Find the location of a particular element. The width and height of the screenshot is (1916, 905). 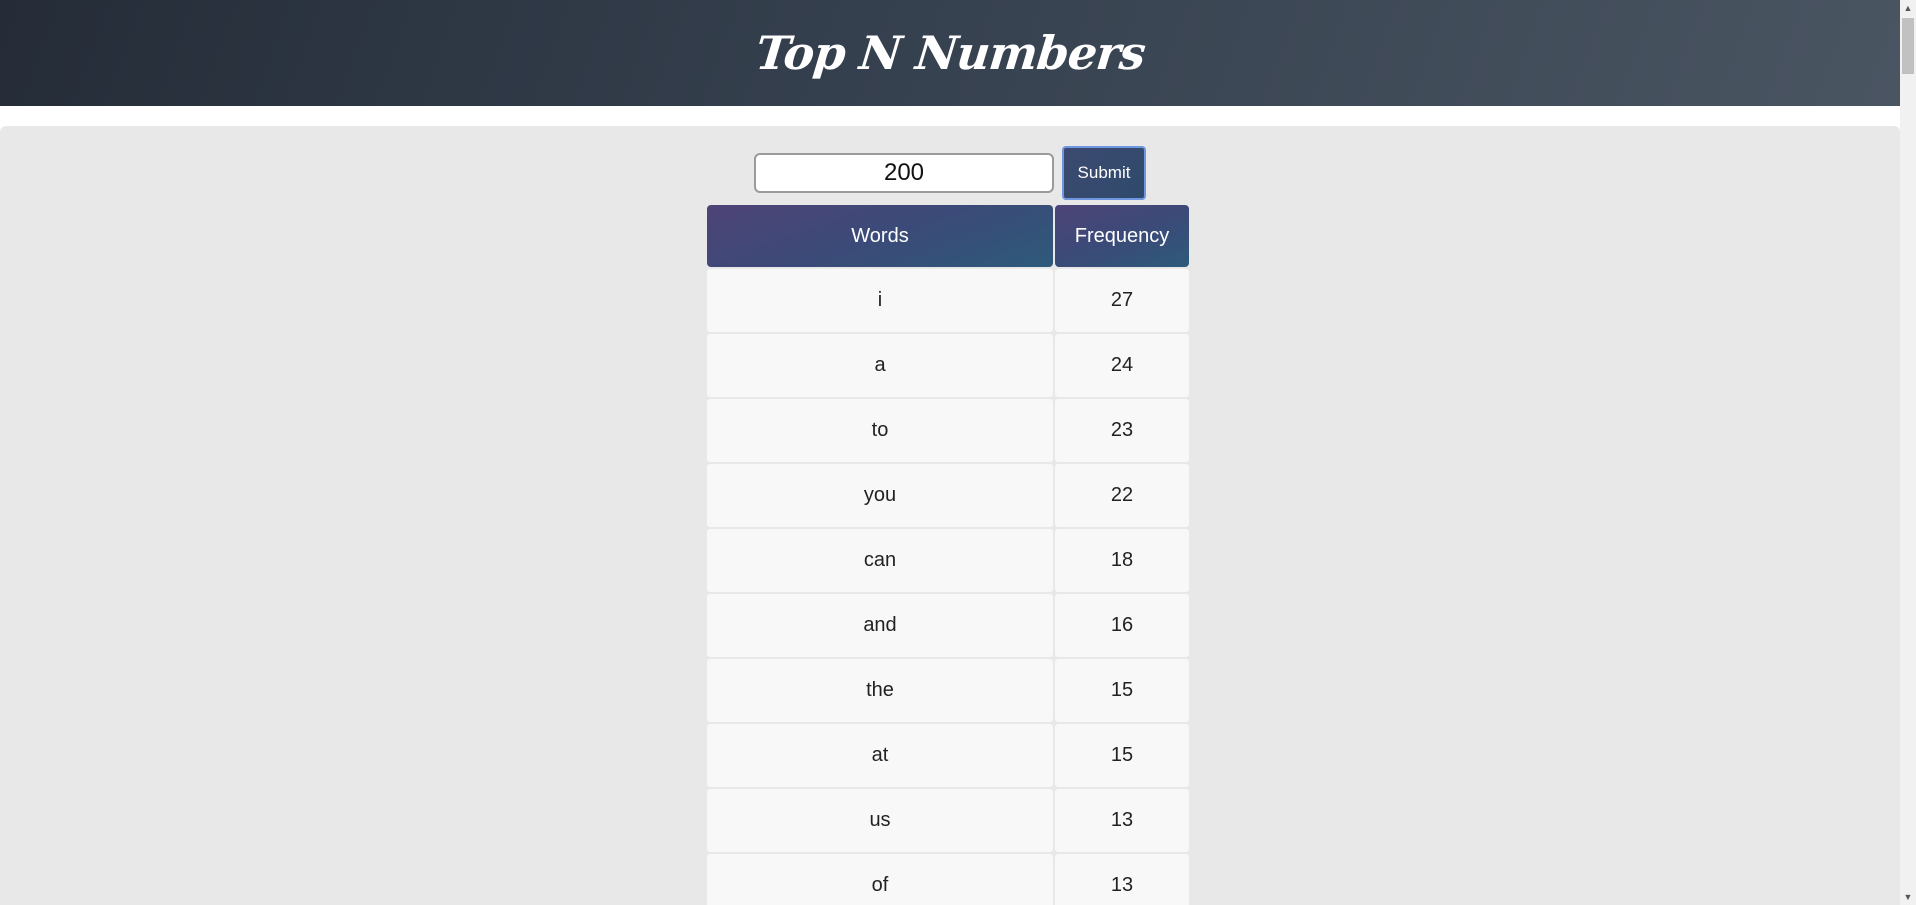

table-row: to 23 is located at coordinates (948, 430).